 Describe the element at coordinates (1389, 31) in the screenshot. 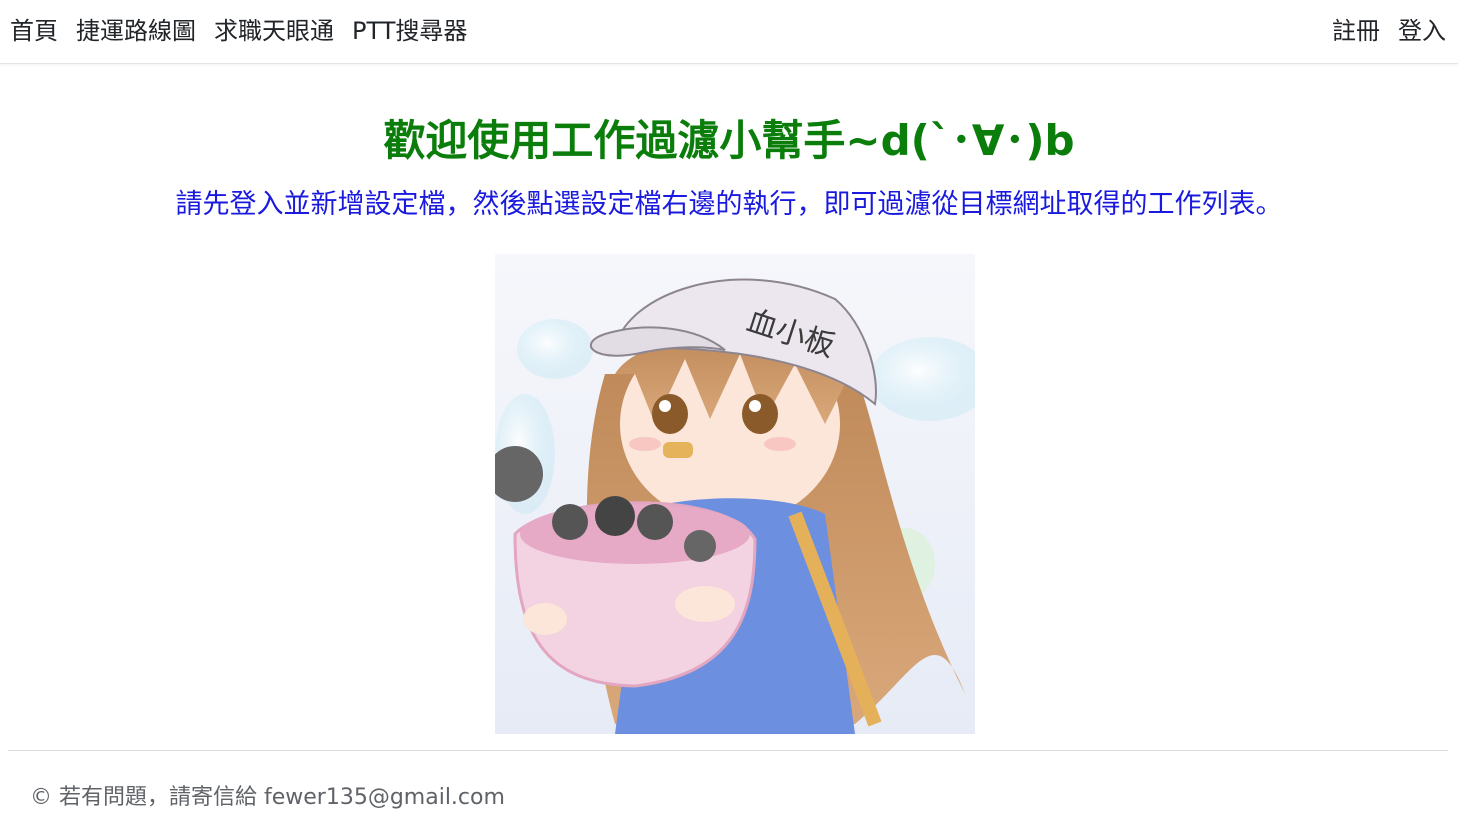

I see `nav-right-group: 註冊 登入` at that location.